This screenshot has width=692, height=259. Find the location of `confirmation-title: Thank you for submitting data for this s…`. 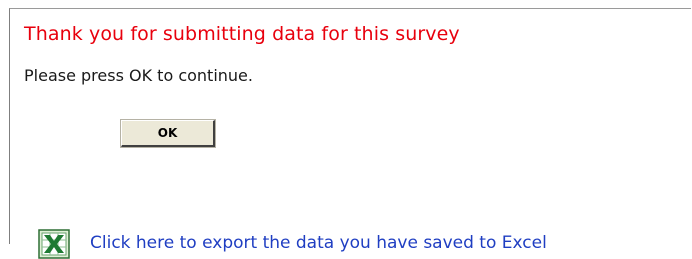

confirmation-title: Thank you for submitting data for this s… is located at coordinates (242, 34).